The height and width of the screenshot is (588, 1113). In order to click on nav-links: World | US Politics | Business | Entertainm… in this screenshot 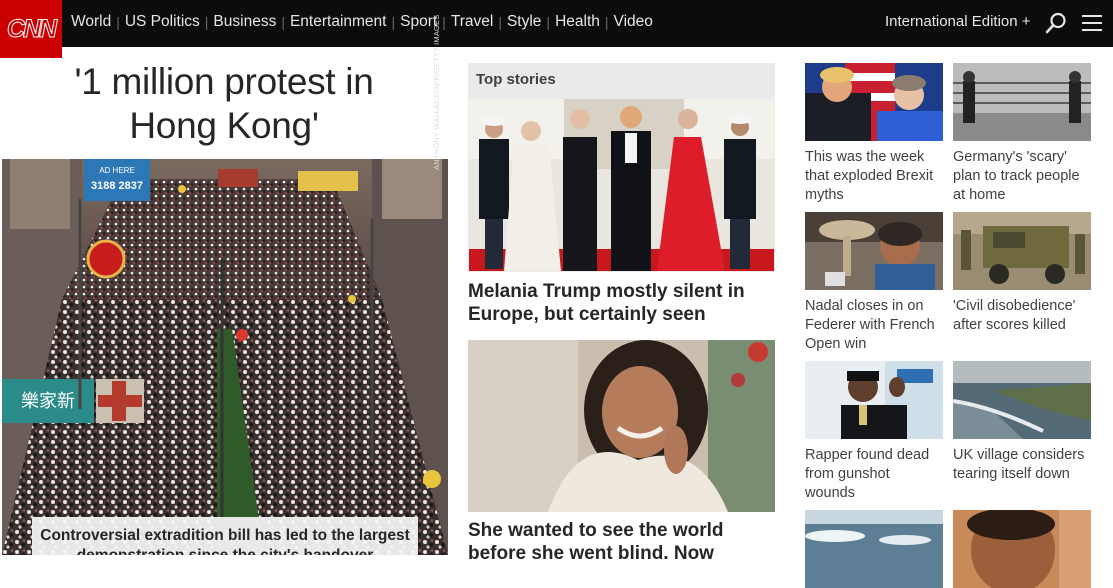, I will do `click(362, 22)`.